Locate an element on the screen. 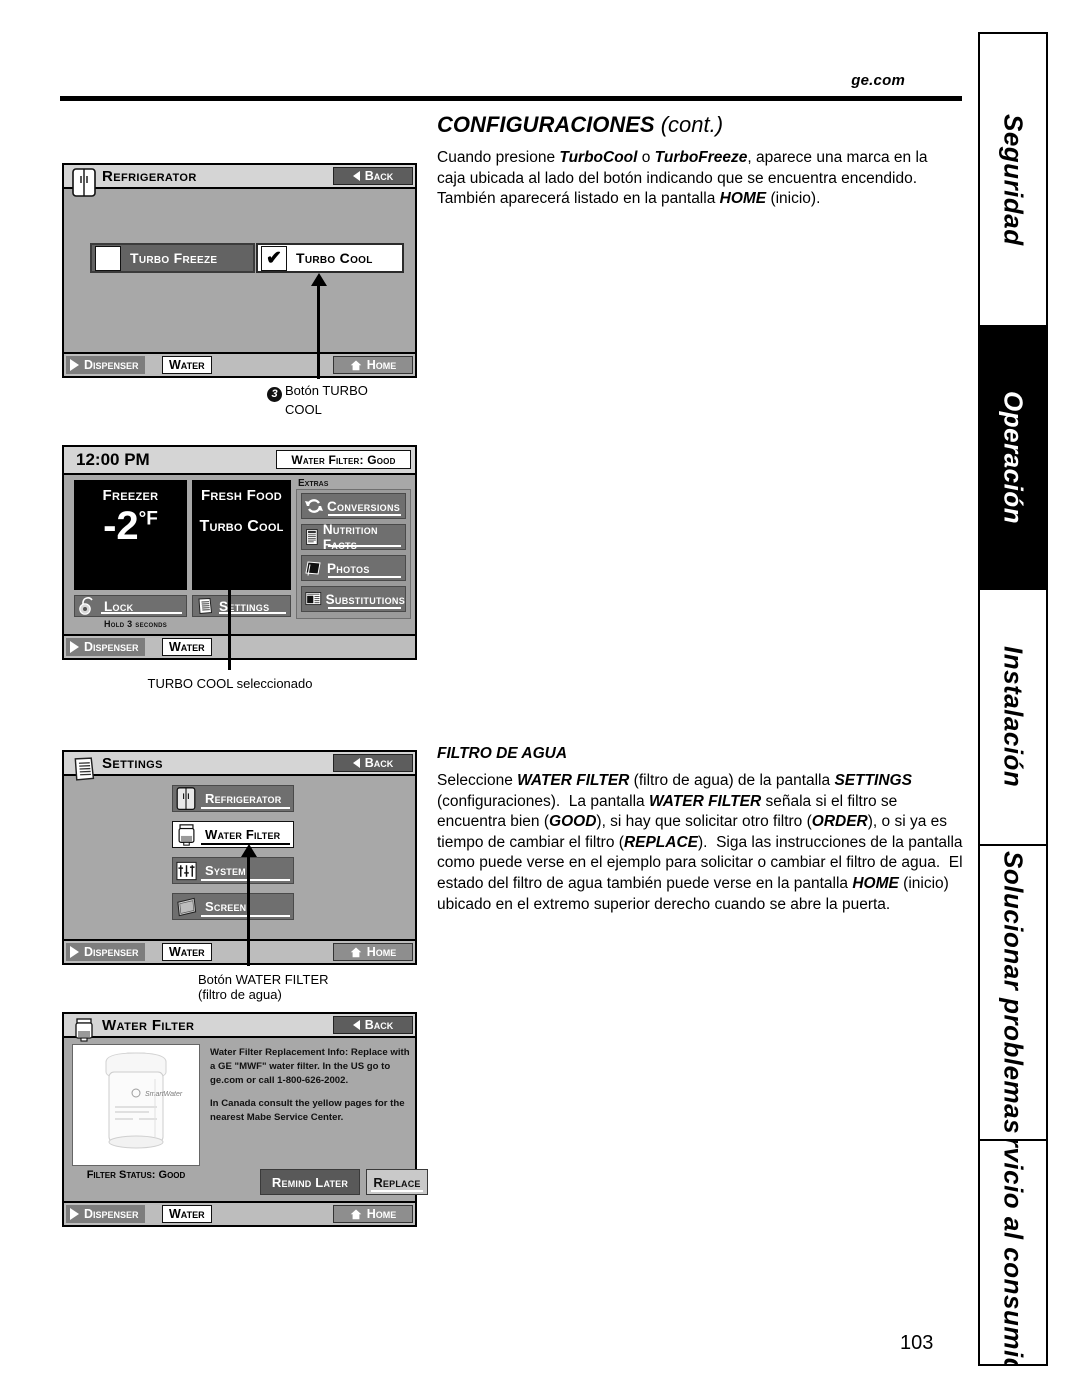  sidebar-tab-operacion: Operación is located at coordinates (1013, 458).